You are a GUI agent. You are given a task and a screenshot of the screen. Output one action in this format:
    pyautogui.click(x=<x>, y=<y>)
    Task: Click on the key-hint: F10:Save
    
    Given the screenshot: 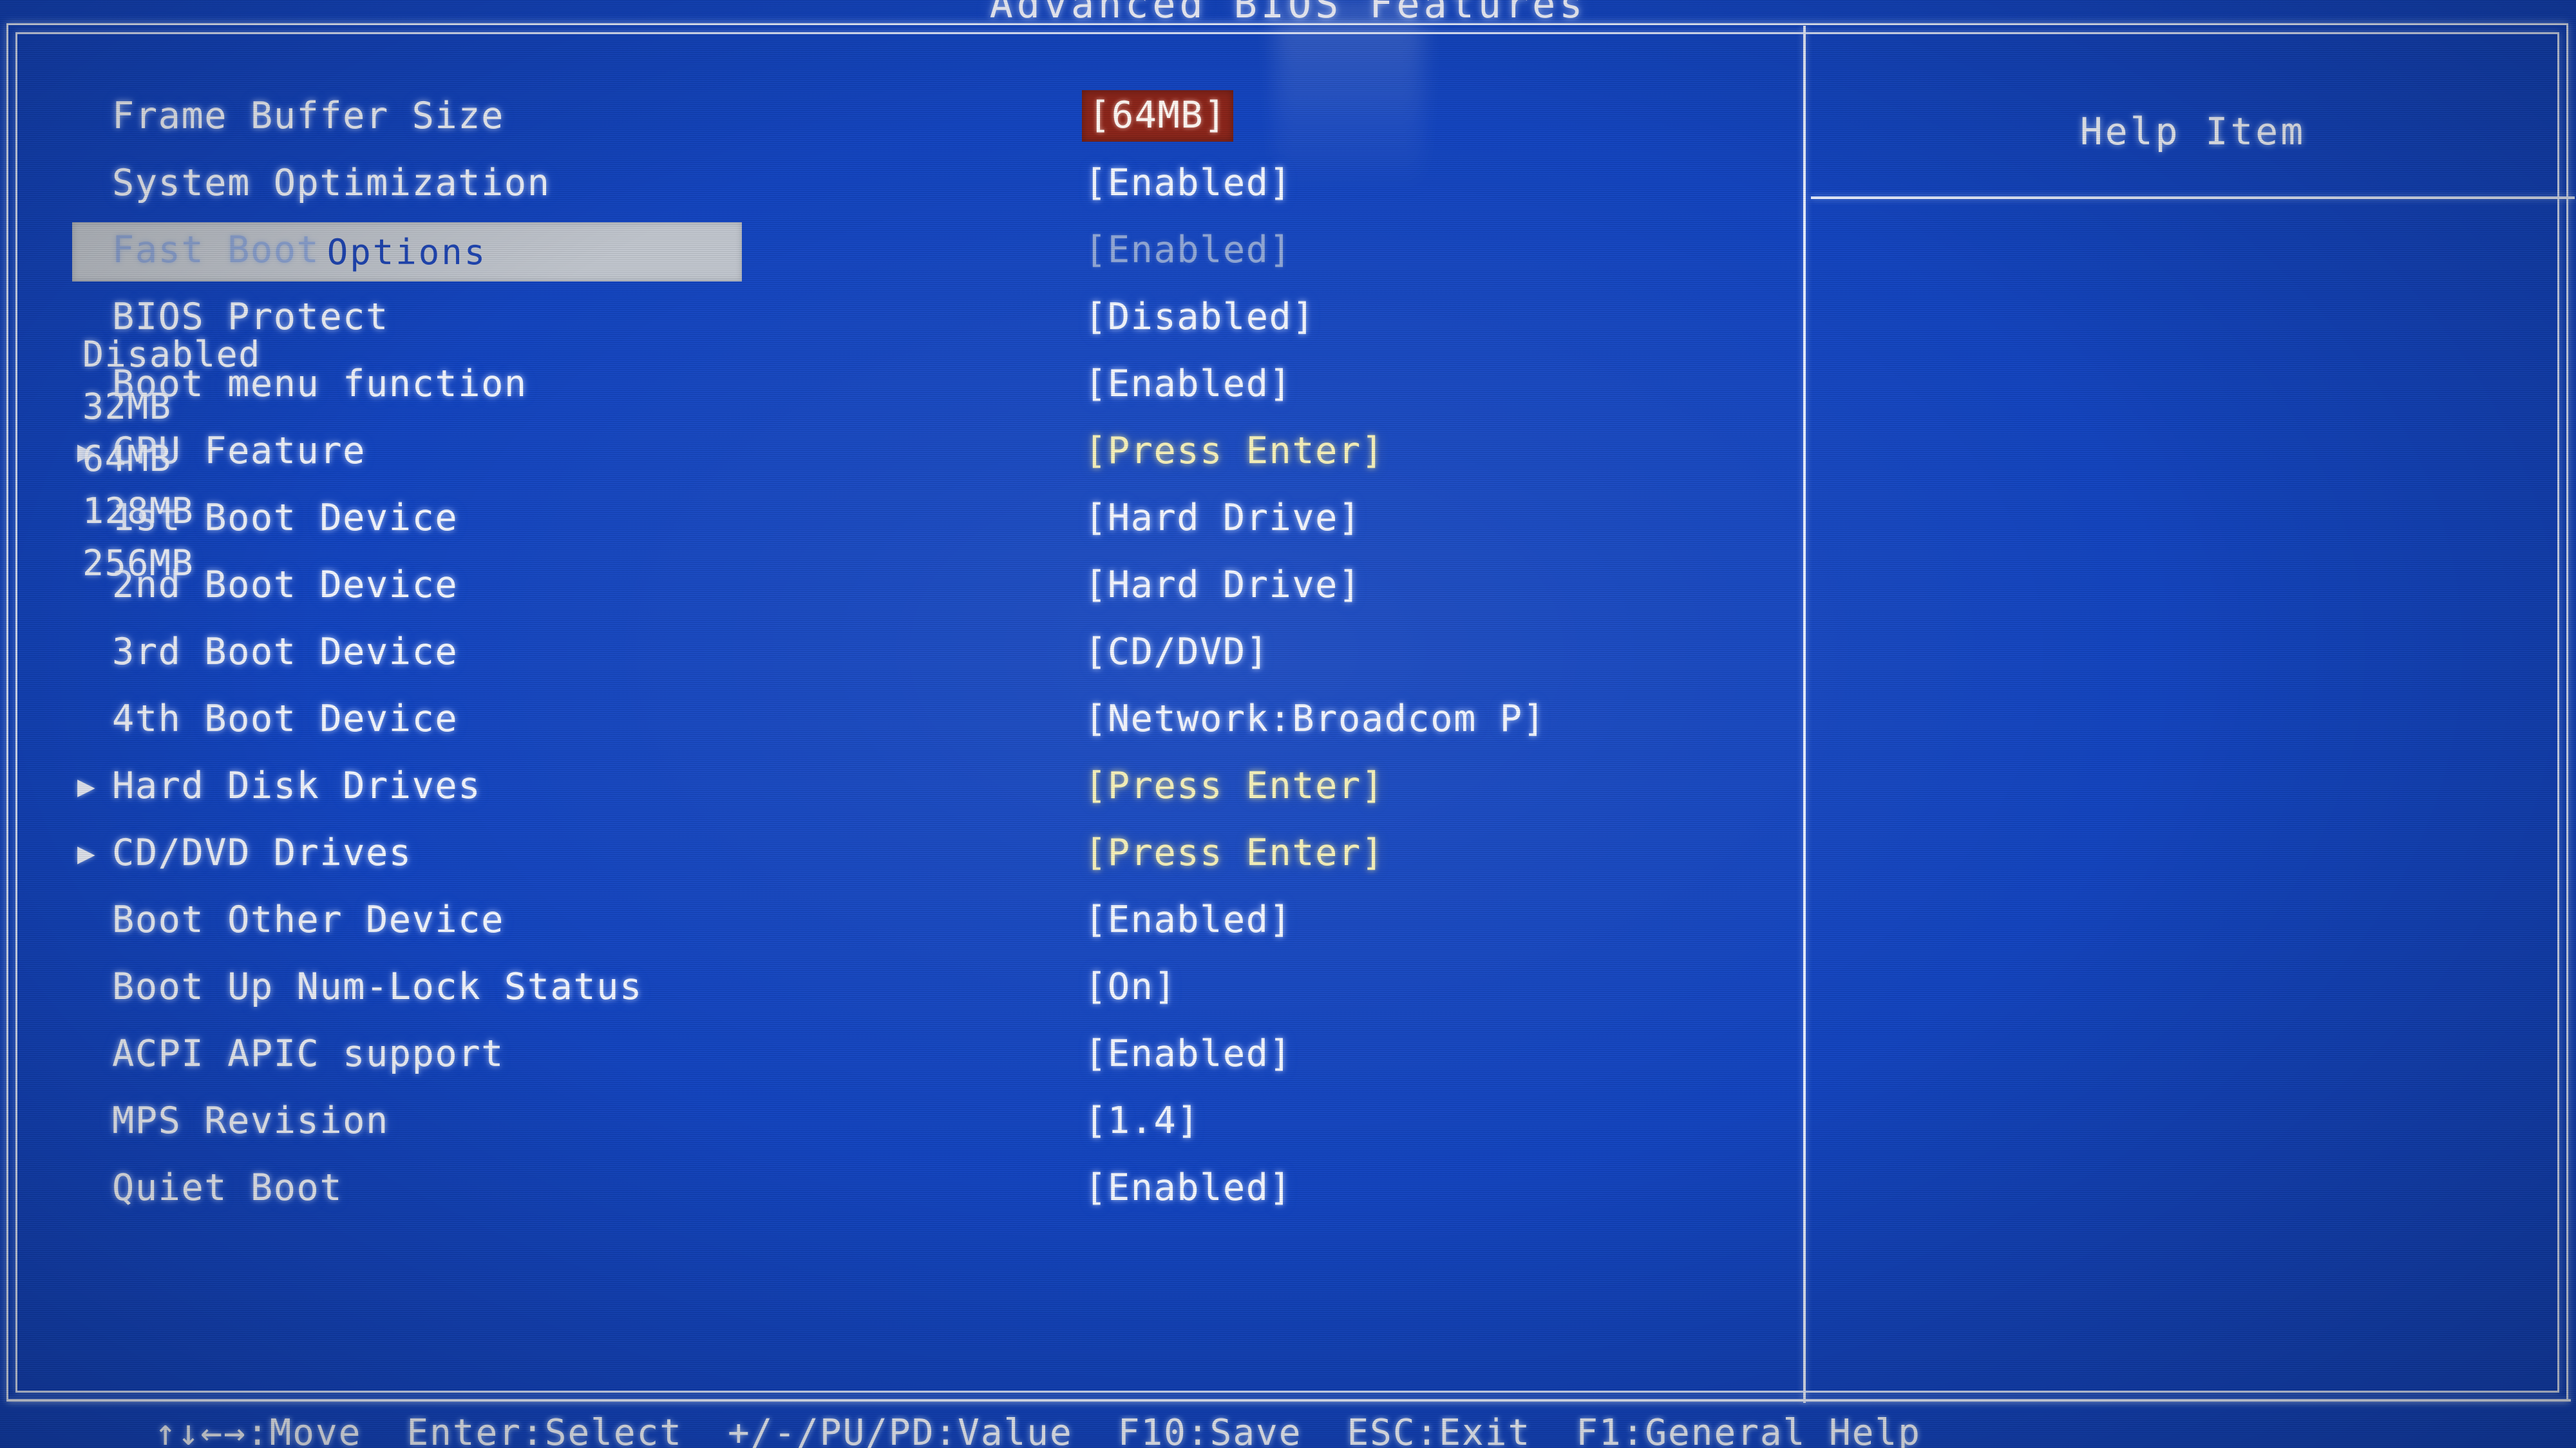 What is the action you would take?
    pyautogui.click(x=1209, y=1431)
    